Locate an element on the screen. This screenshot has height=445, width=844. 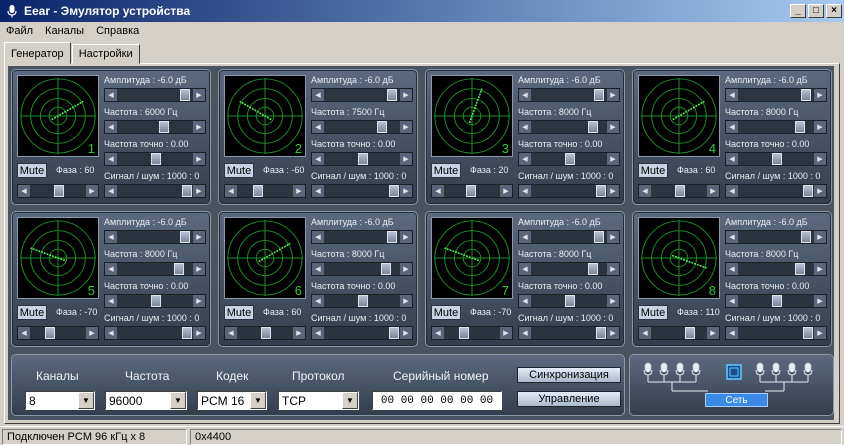
close-button: × is located at coordinates (834, 11).